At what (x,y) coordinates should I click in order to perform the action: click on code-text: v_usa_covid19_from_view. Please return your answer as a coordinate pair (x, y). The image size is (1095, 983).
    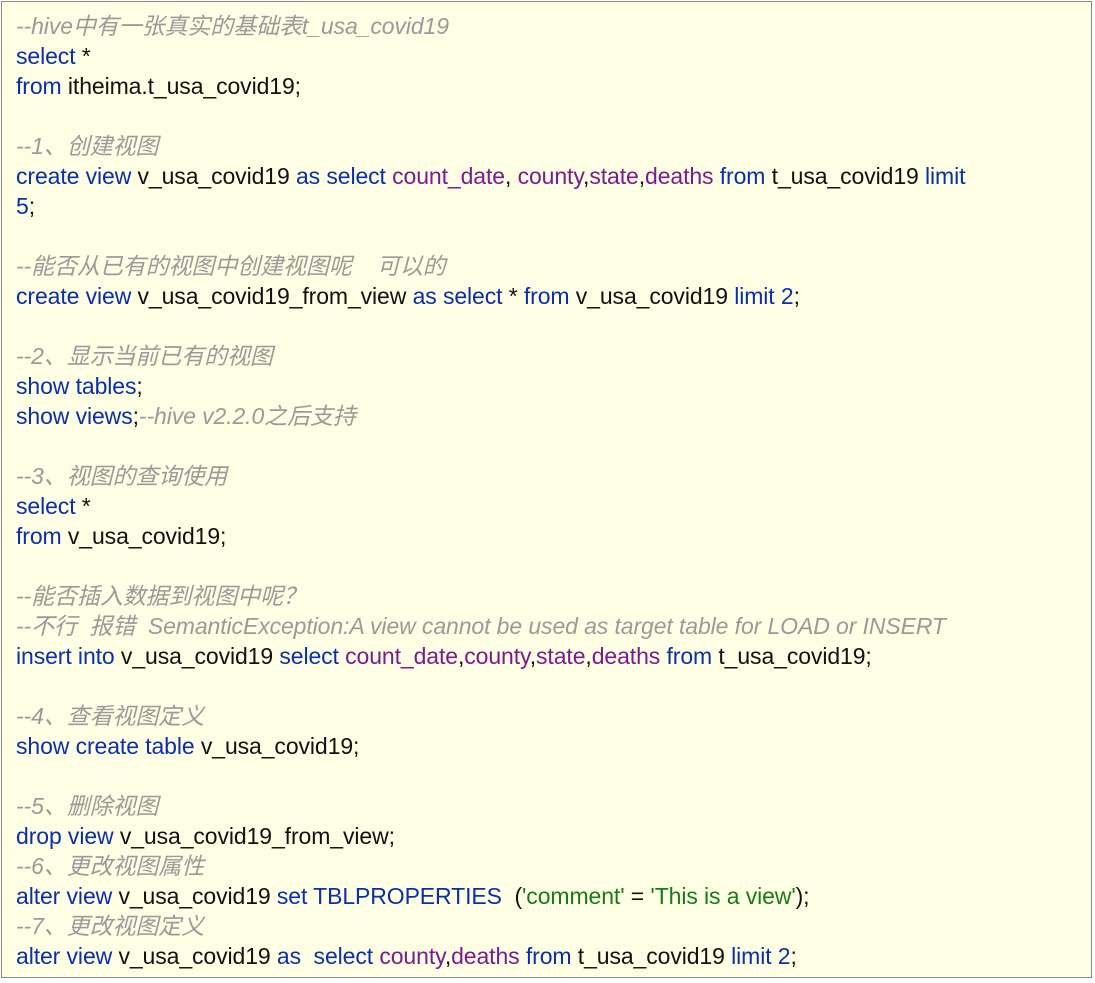
    Looking at the image, I should click on (272, 296).